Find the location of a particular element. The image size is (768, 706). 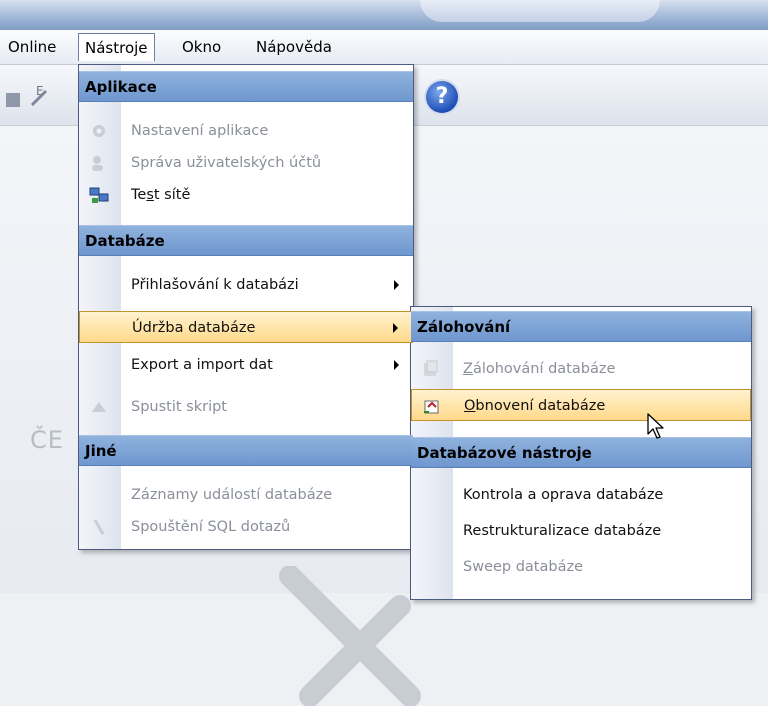

menu-item-restrukturalizace: Restrukturalizace databáze is located at coordinates (581, 531).